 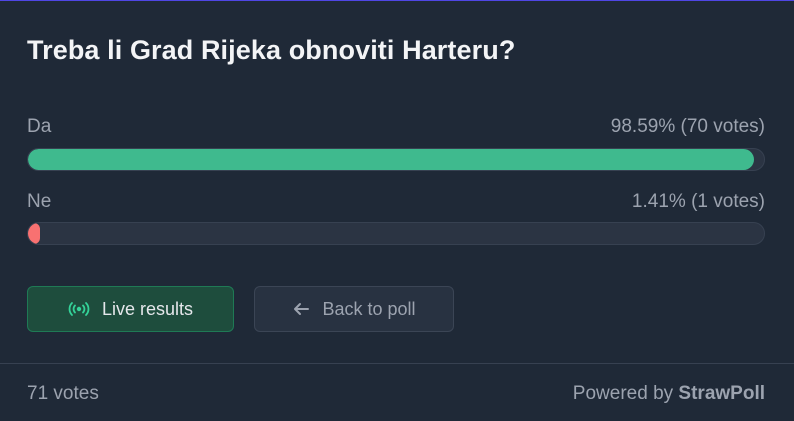 I want to click on live-results-label: Live results, so click(x=147, y=308).